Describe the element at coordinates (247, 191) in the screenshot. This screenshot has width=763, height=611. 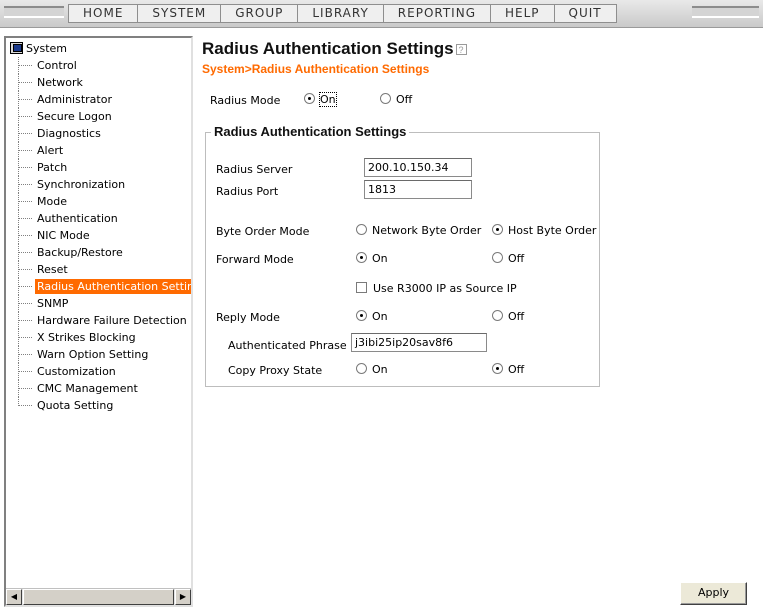
I see `radius-port-label: Radius Port` at that location.